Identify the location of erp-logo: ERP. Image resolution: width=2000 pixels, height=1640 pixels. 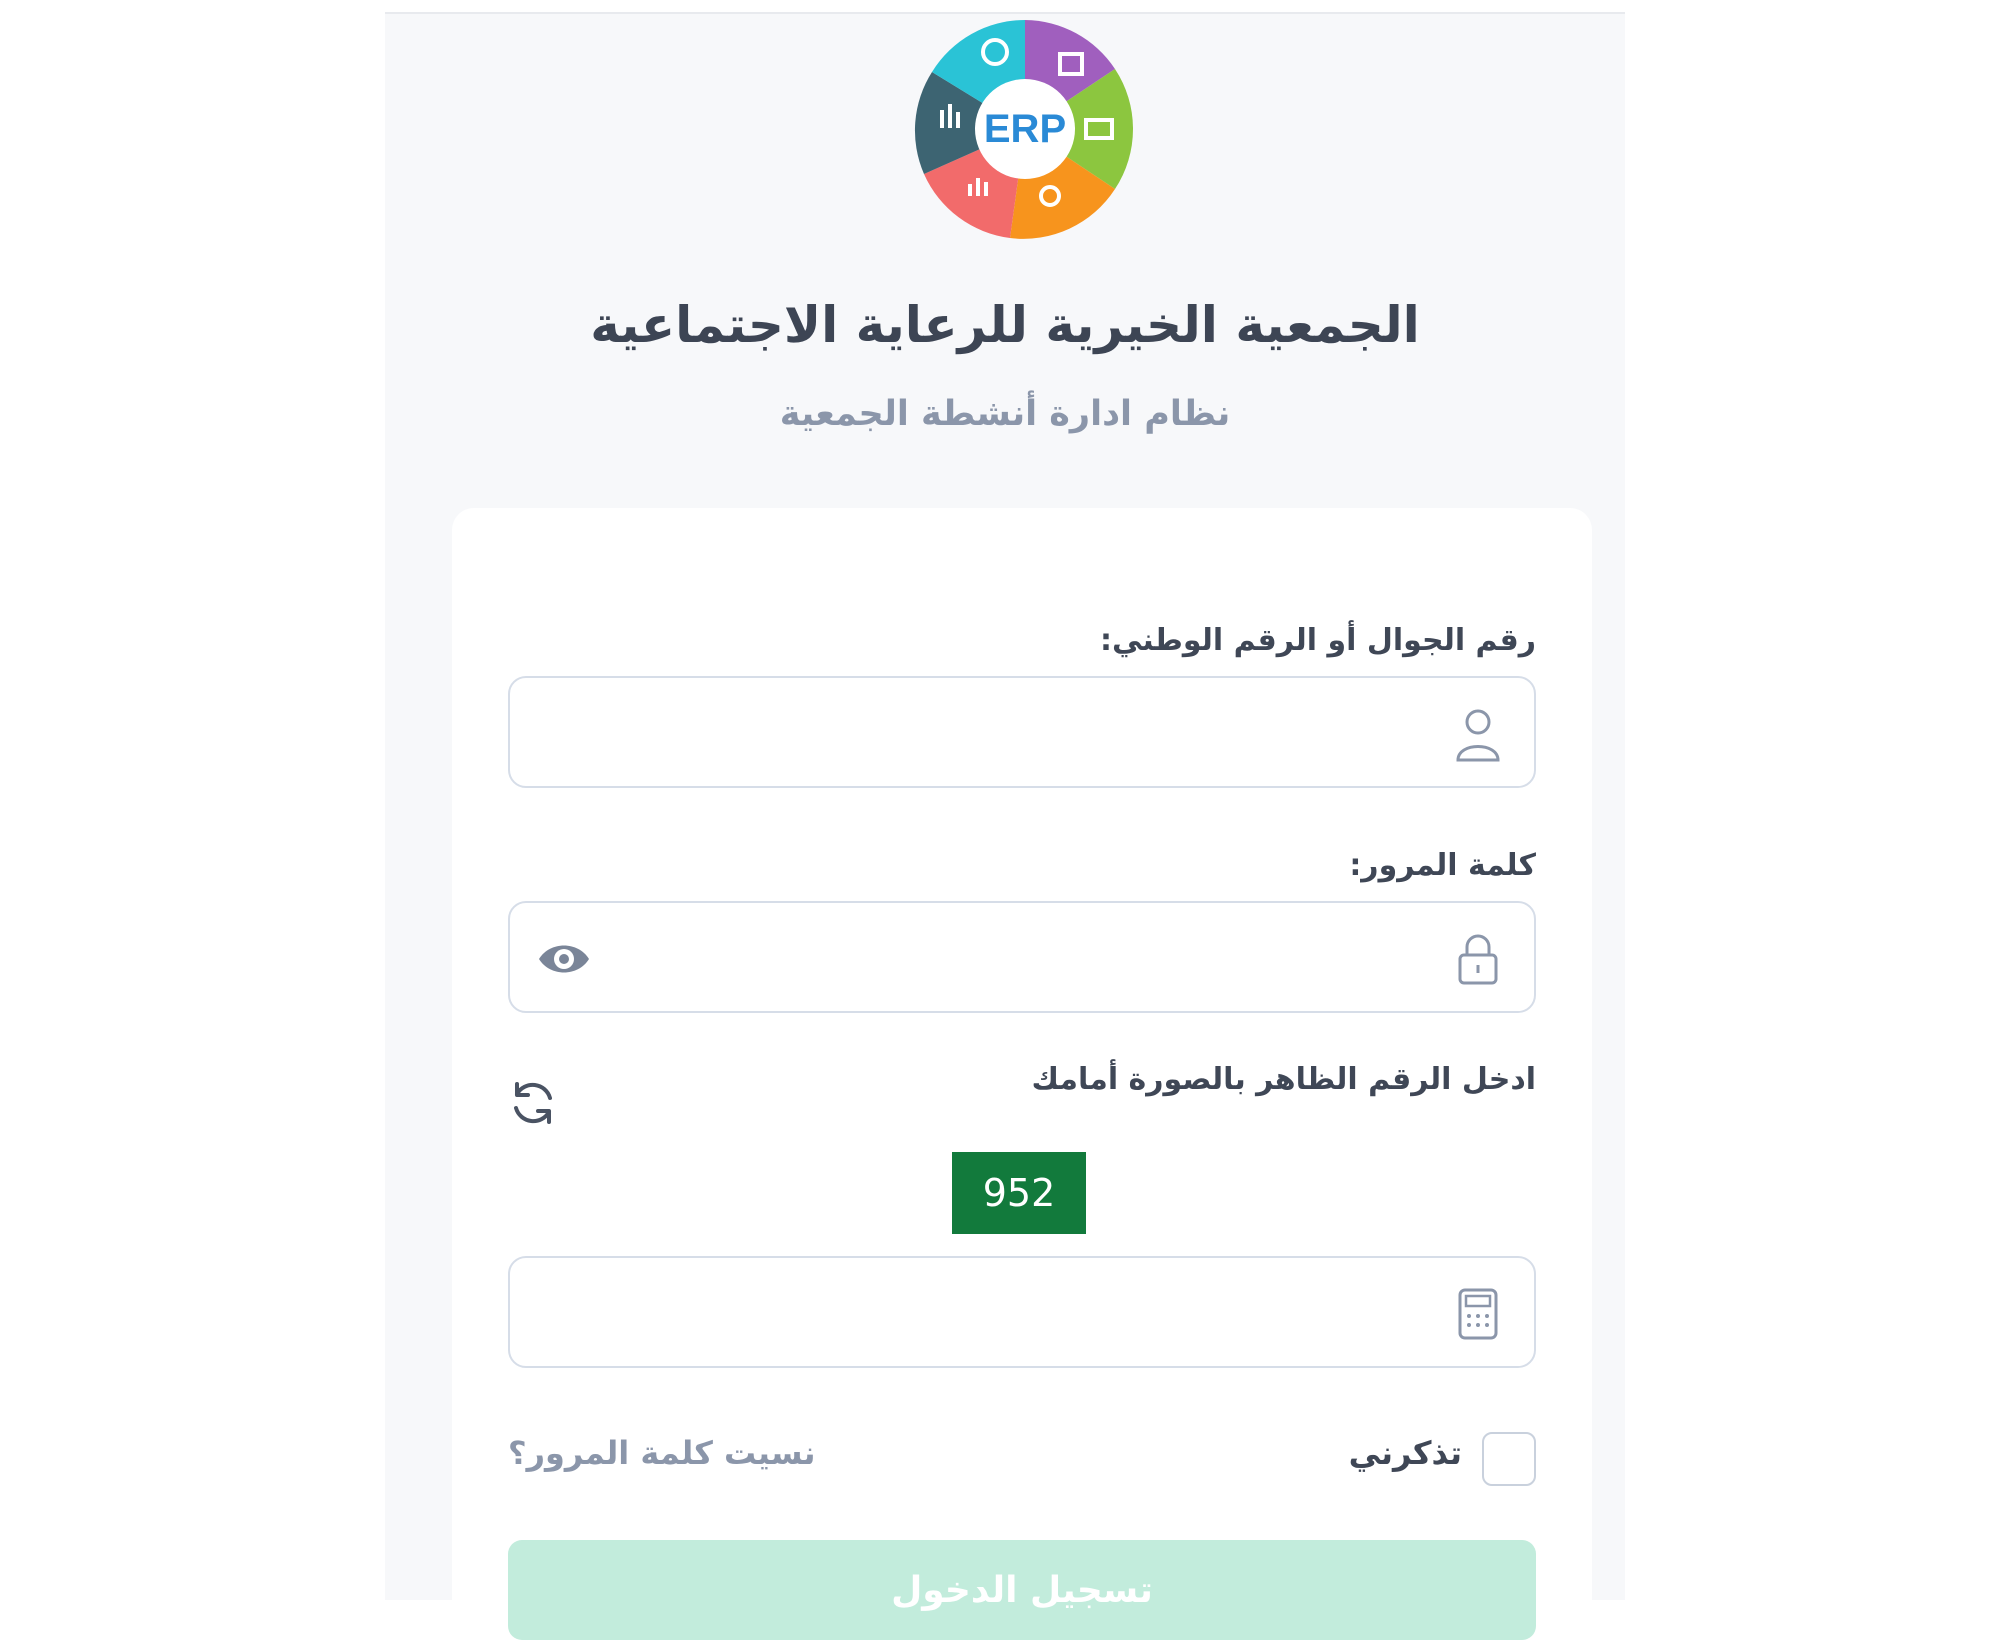
(1023, 129).